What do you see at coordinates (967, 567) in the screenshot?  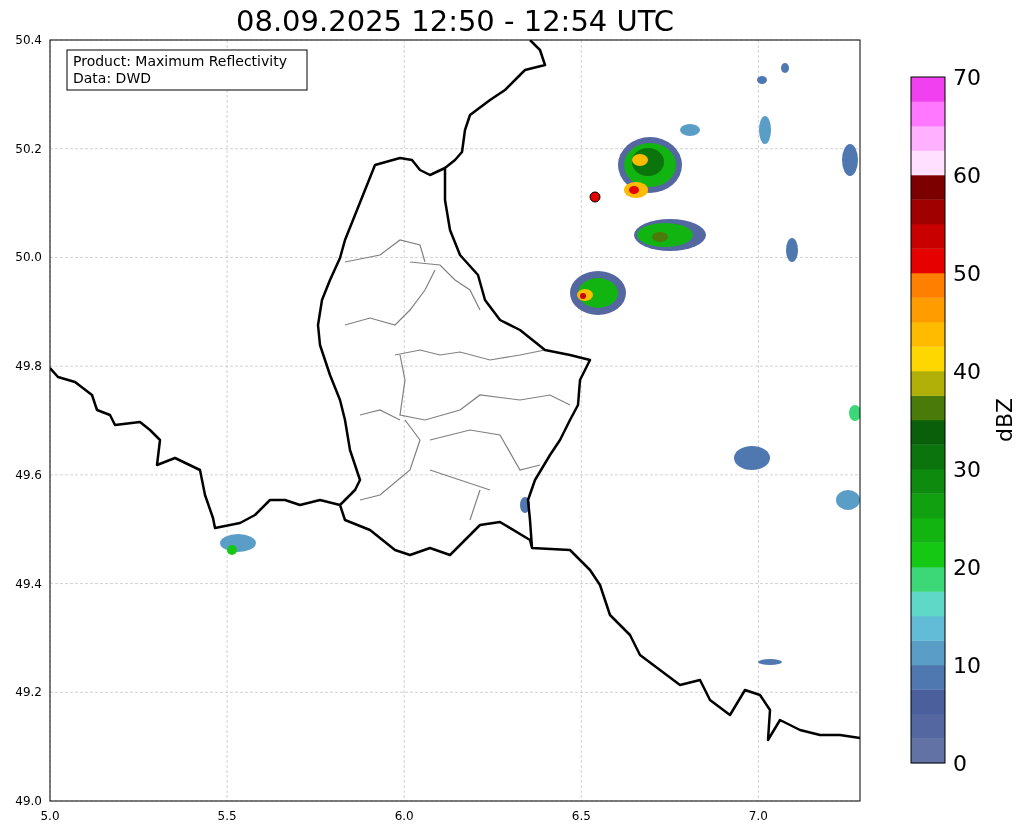 I see `colorbar-tick-label: 20` at bounding box center [967, 567].